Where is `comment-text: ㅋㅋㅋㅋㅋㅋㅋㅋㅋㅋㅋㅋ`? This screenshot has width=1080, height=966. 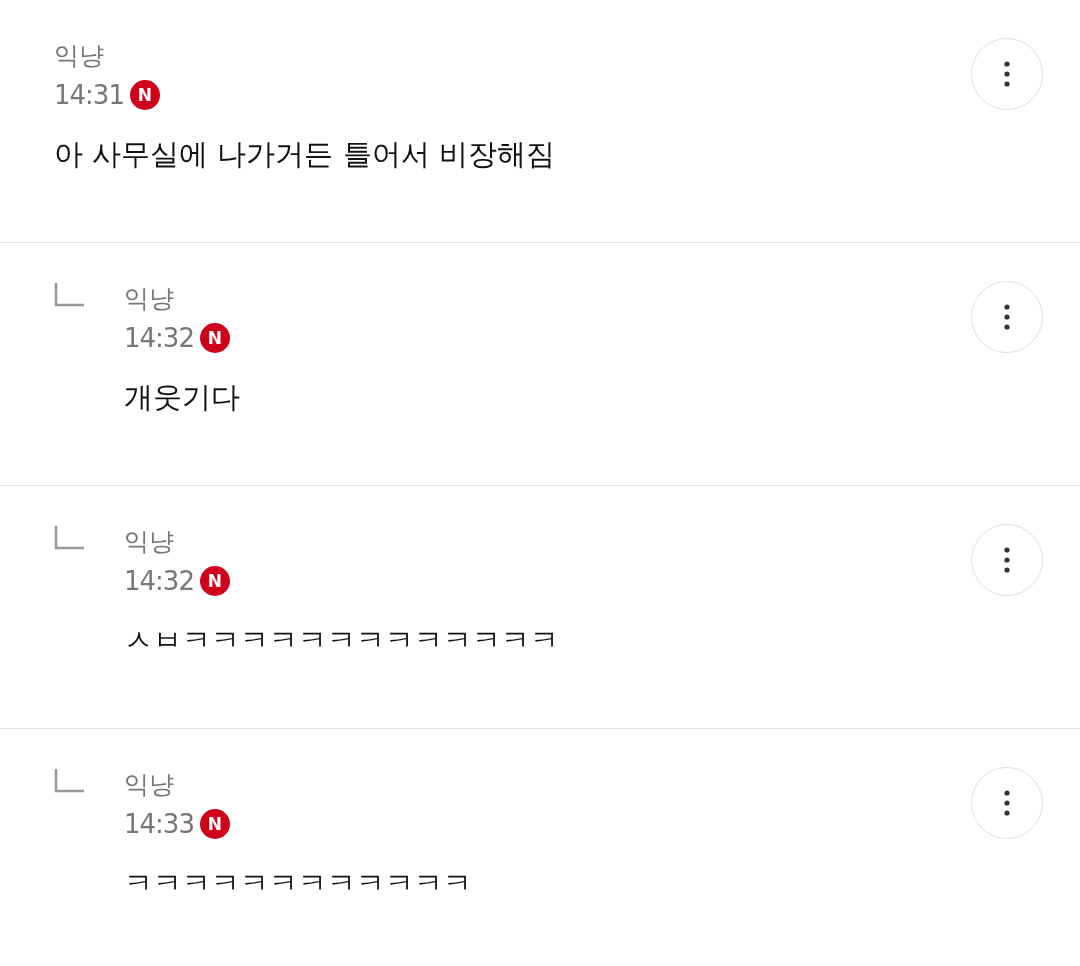 comment-text: ㅋㅋㅋㅋㅋㅋㅋㅋㅋㅋㅋㅋ is located at coordinates (298, 883).